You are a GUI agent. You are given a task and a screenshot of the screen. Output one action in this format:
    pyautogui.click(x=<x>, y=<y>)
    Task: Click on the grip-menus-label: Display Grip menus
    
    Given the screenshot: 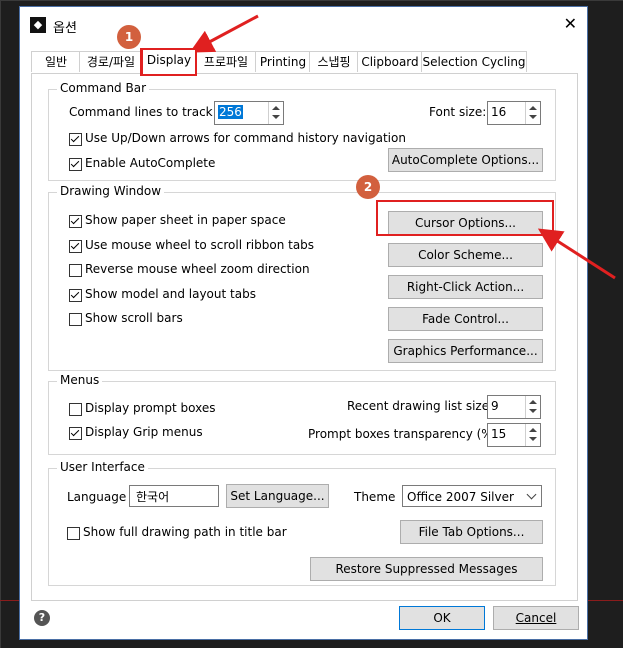 What is the action you would take?
    pyautogui.click(x=144, y=432)
    